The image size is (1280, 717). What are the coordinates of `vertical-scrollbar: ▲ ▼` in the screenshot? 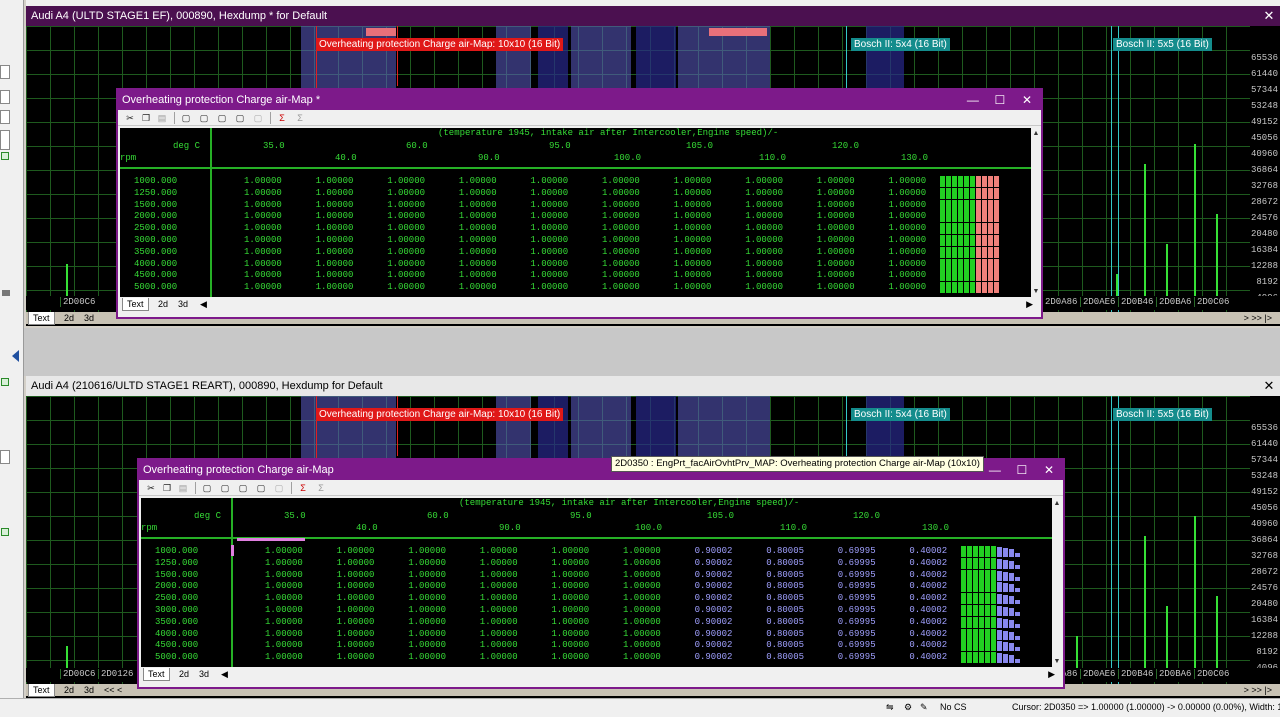 It's located at (1057, 582).